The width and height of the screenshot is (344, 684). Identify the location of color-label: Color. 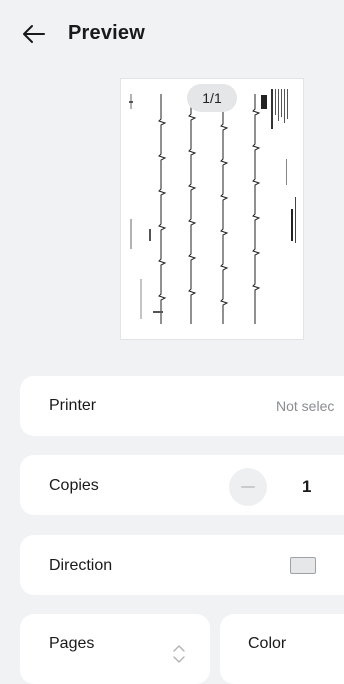
(267, 643).